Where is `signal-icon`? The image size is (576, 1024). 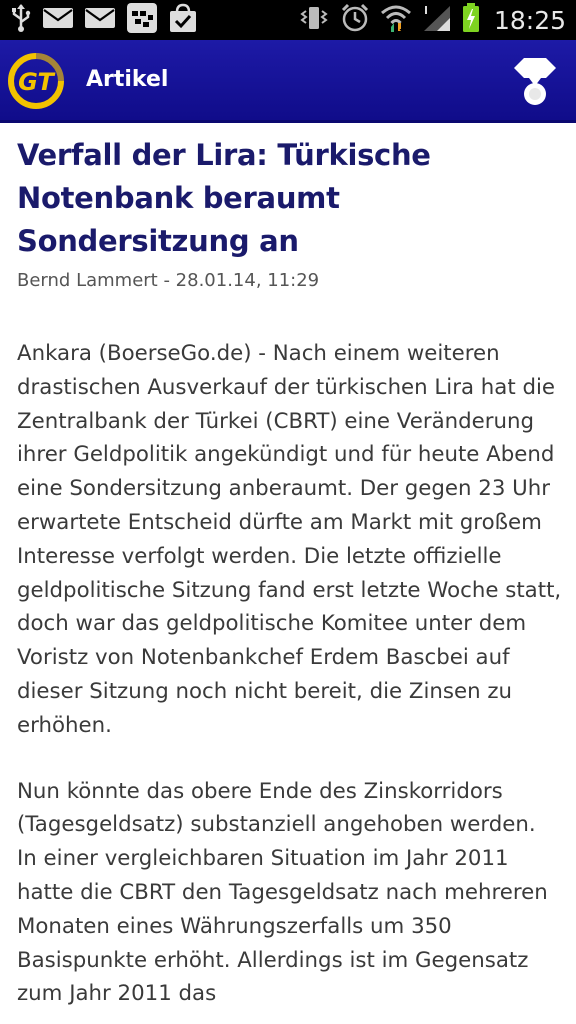 signal-icon is located at coordinates (437, 20).